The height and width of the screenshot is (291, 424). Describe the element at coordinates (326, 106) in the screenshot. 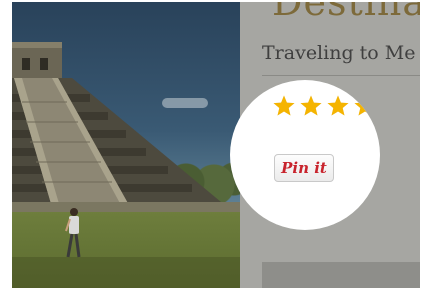

I see `star-rating` at that location.